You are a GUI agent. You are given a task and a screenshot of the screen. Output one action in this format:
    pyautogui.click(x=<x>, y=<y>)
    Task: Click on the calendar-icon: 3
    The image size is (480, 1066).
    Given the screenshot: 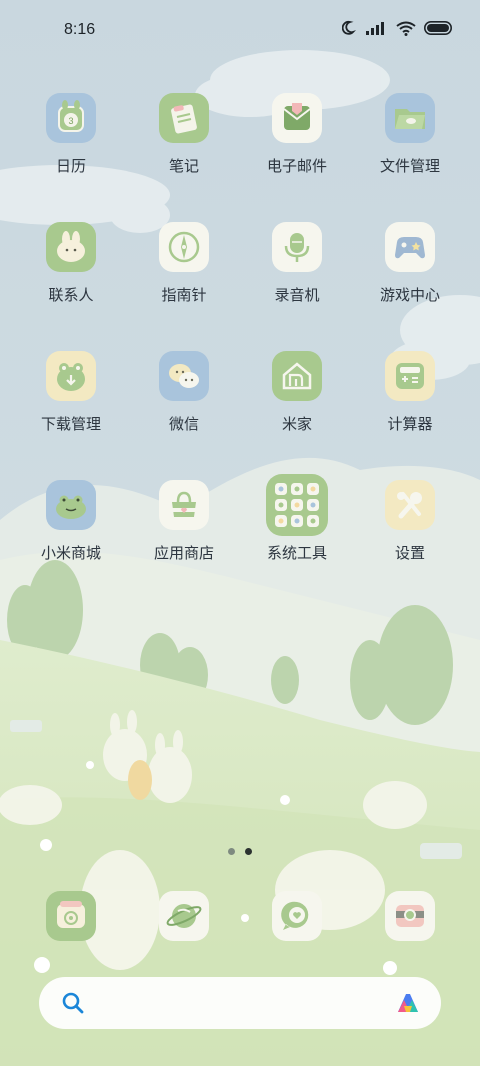 What is the action you would take?
    pyautogui.click(x=71, y=118)
    